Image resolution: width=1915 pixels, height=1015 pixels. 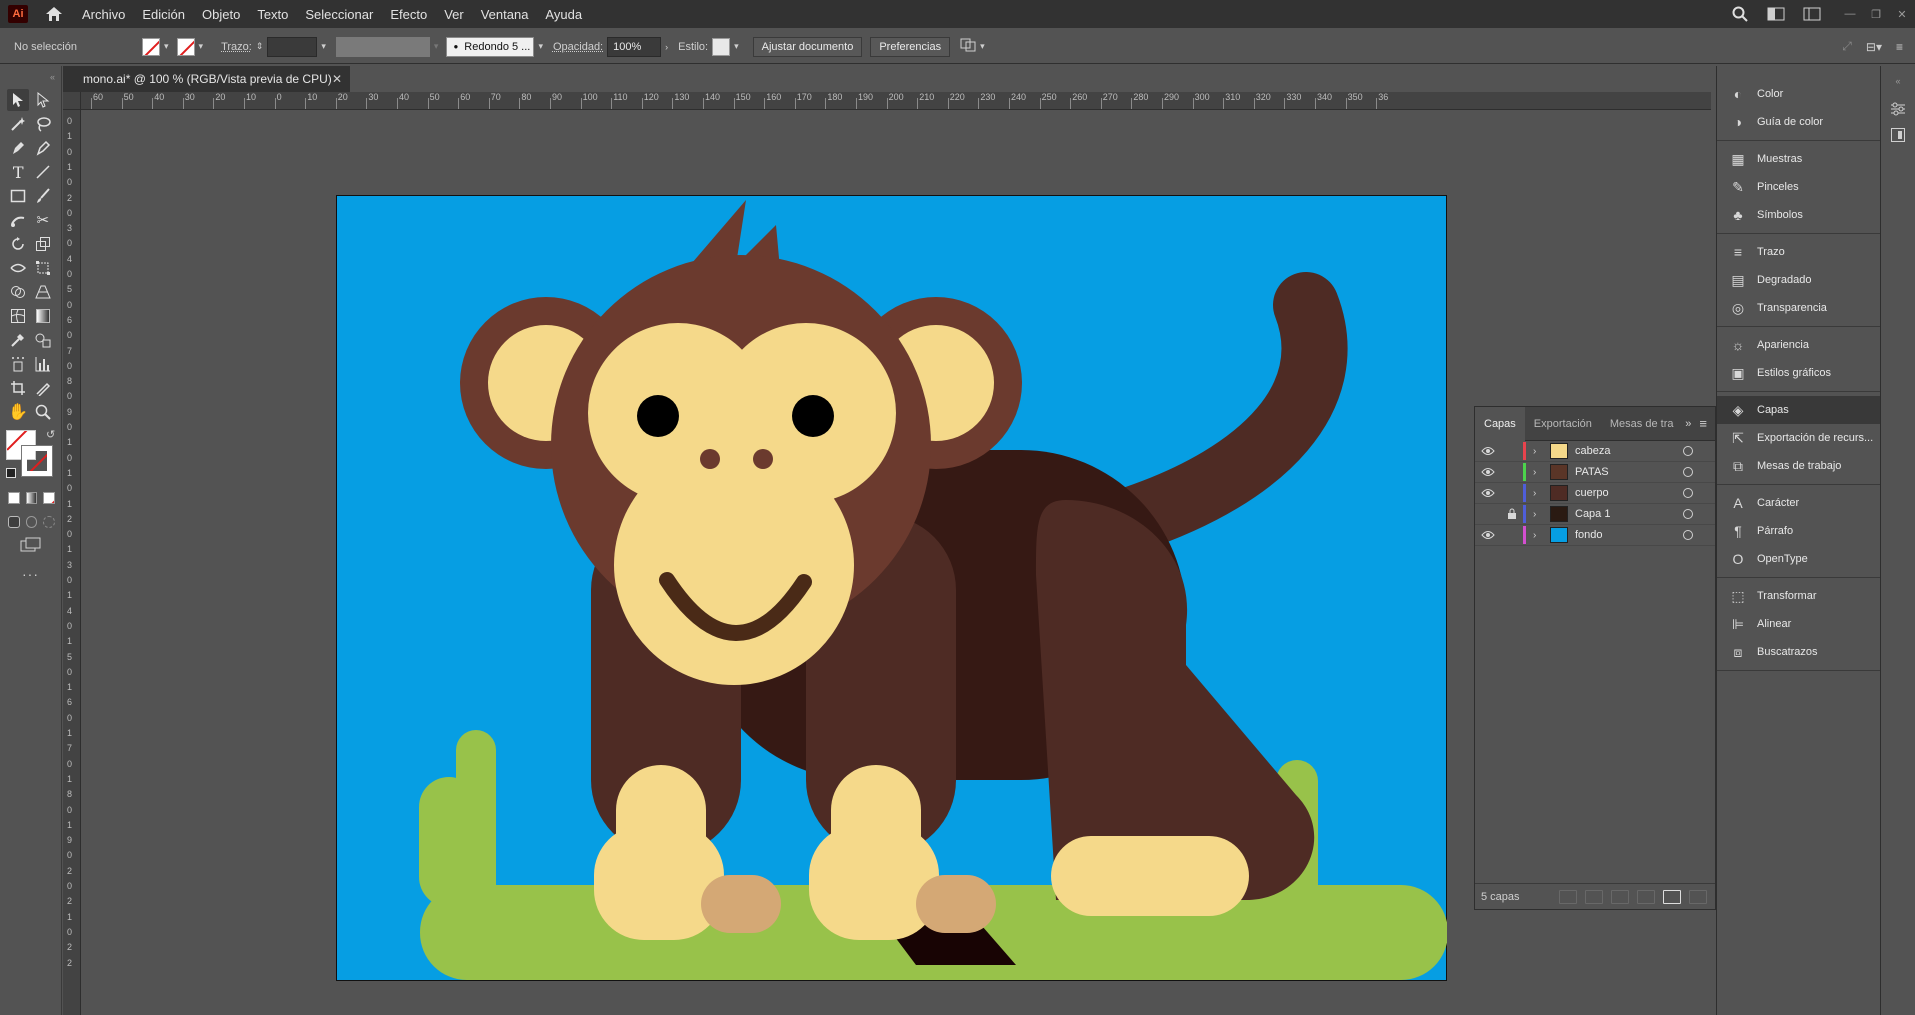 I want to click on properties-icon, so click(x=1898, y=109).